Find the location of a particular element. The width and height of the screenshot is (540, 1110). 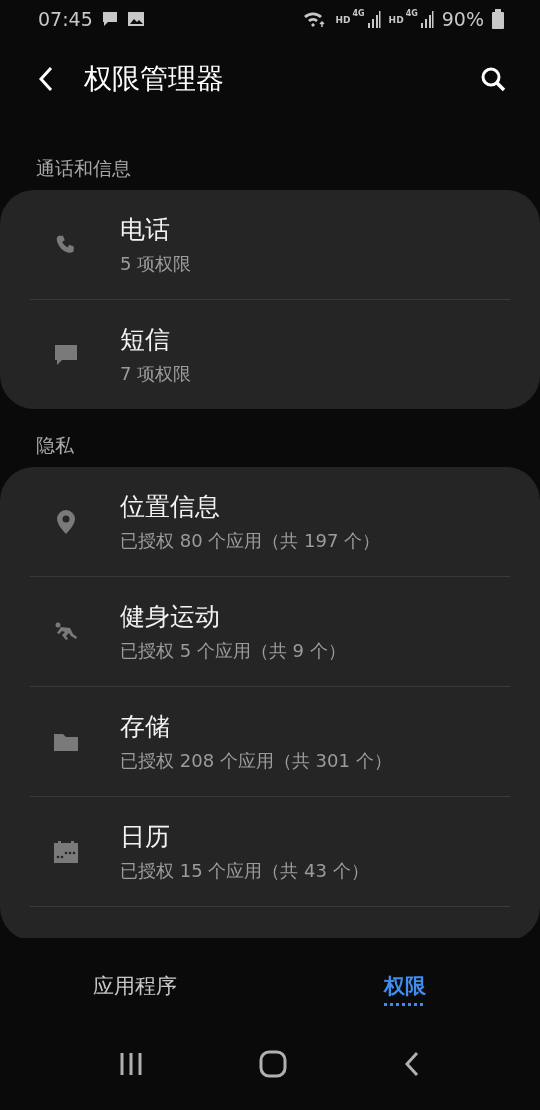

clock: 07:45 is located at coordinates (65, 19).